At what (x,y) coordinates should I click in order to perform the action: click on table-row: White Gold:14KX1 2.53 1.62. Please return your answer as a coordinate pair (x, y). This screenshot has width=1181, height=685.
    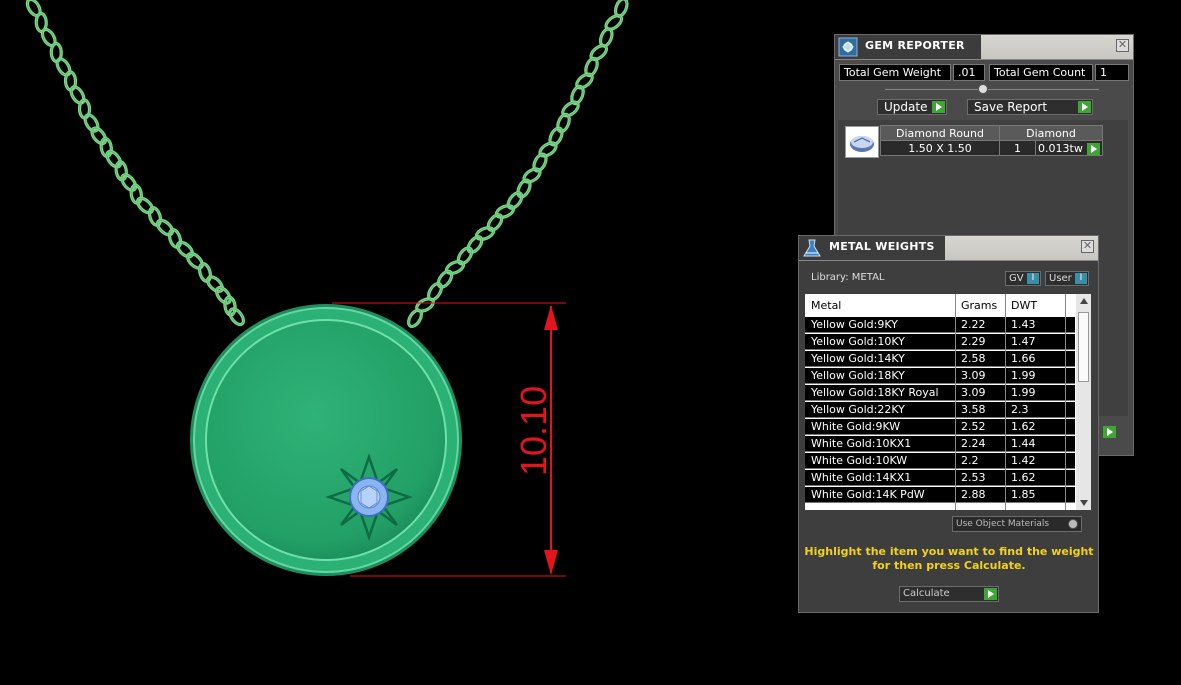
    Looking at the image, I should click on (940, 478).